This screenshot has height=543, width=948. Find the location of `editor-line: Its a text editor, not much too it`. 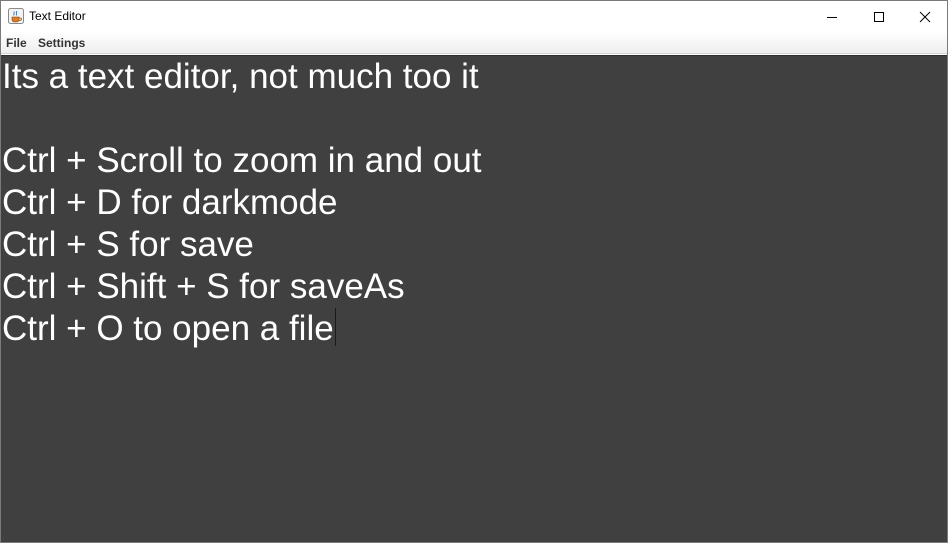

editor-line: Its a text editor, not much too it is located at coordinates (240, 76).